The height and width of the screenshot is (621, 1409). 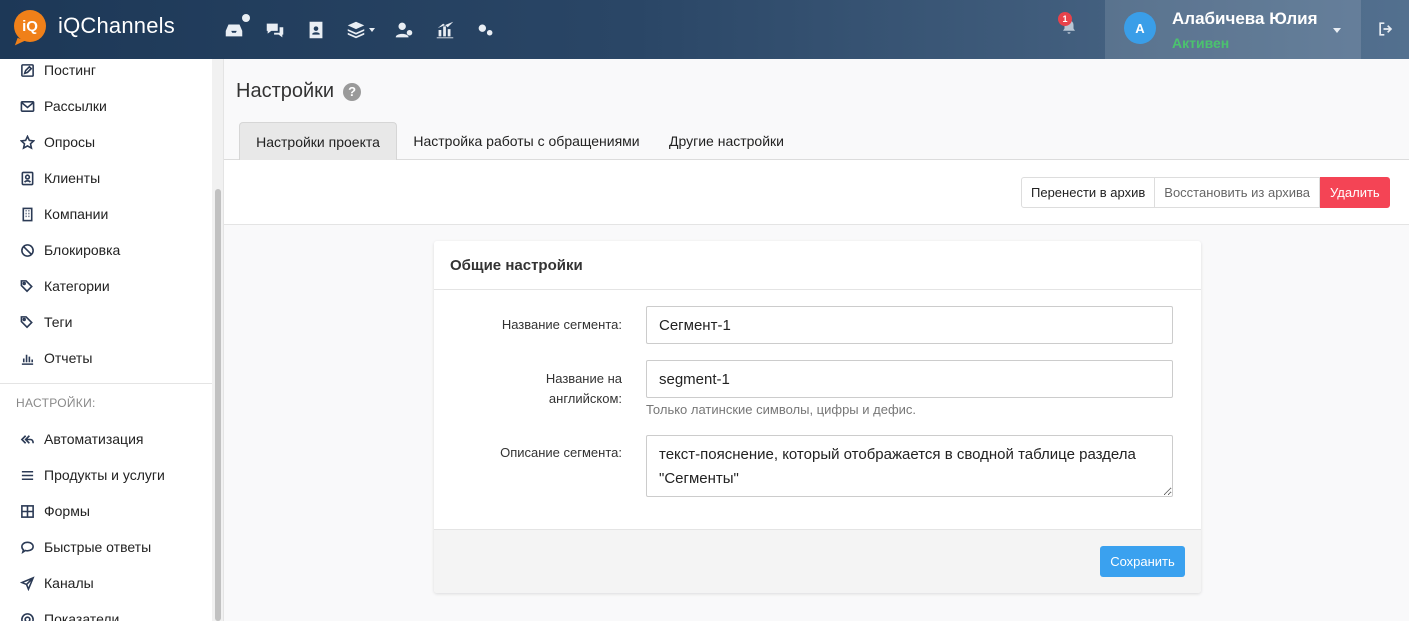 What do you see at coordinates (26, 285) in the screenshot?
I see `tags-icon` at bounding box center [26, 285].